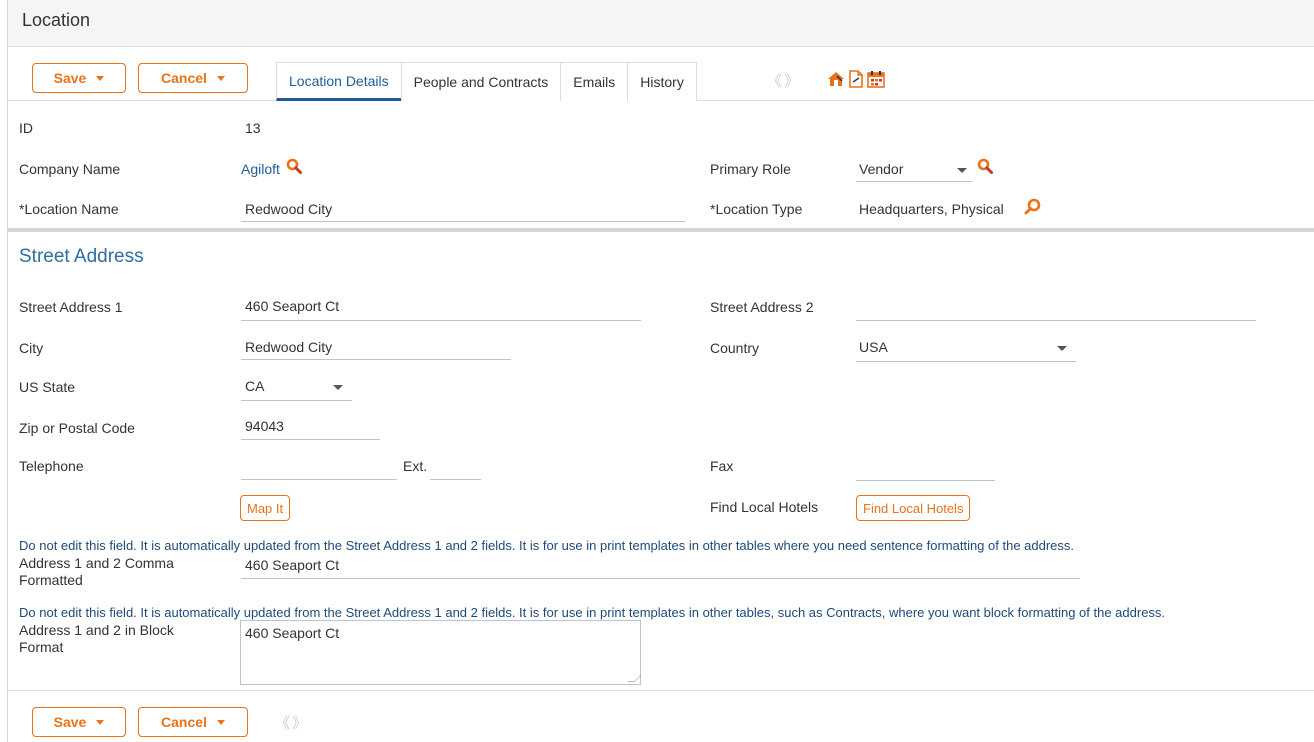  What do you see at coordinates (310, 439) in the screenshot?
I see `zip-underline` at bounding box center [310, 439].